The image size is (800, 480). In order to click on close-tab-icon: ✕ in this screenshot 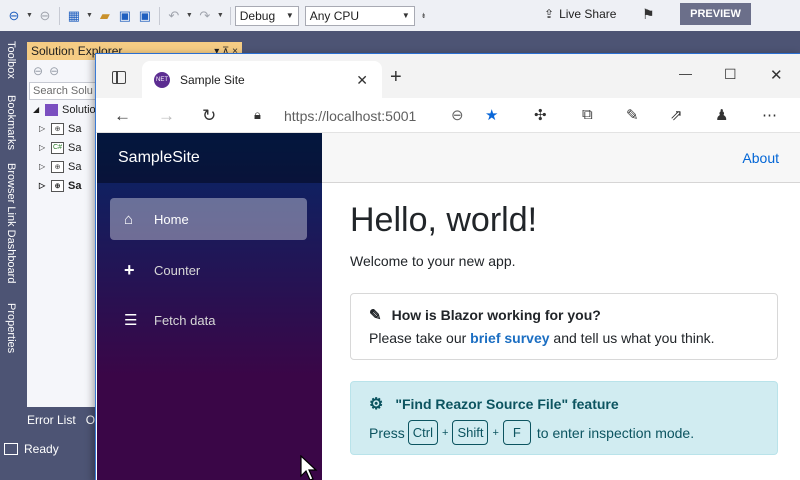, I will do `click(362, 80)`.